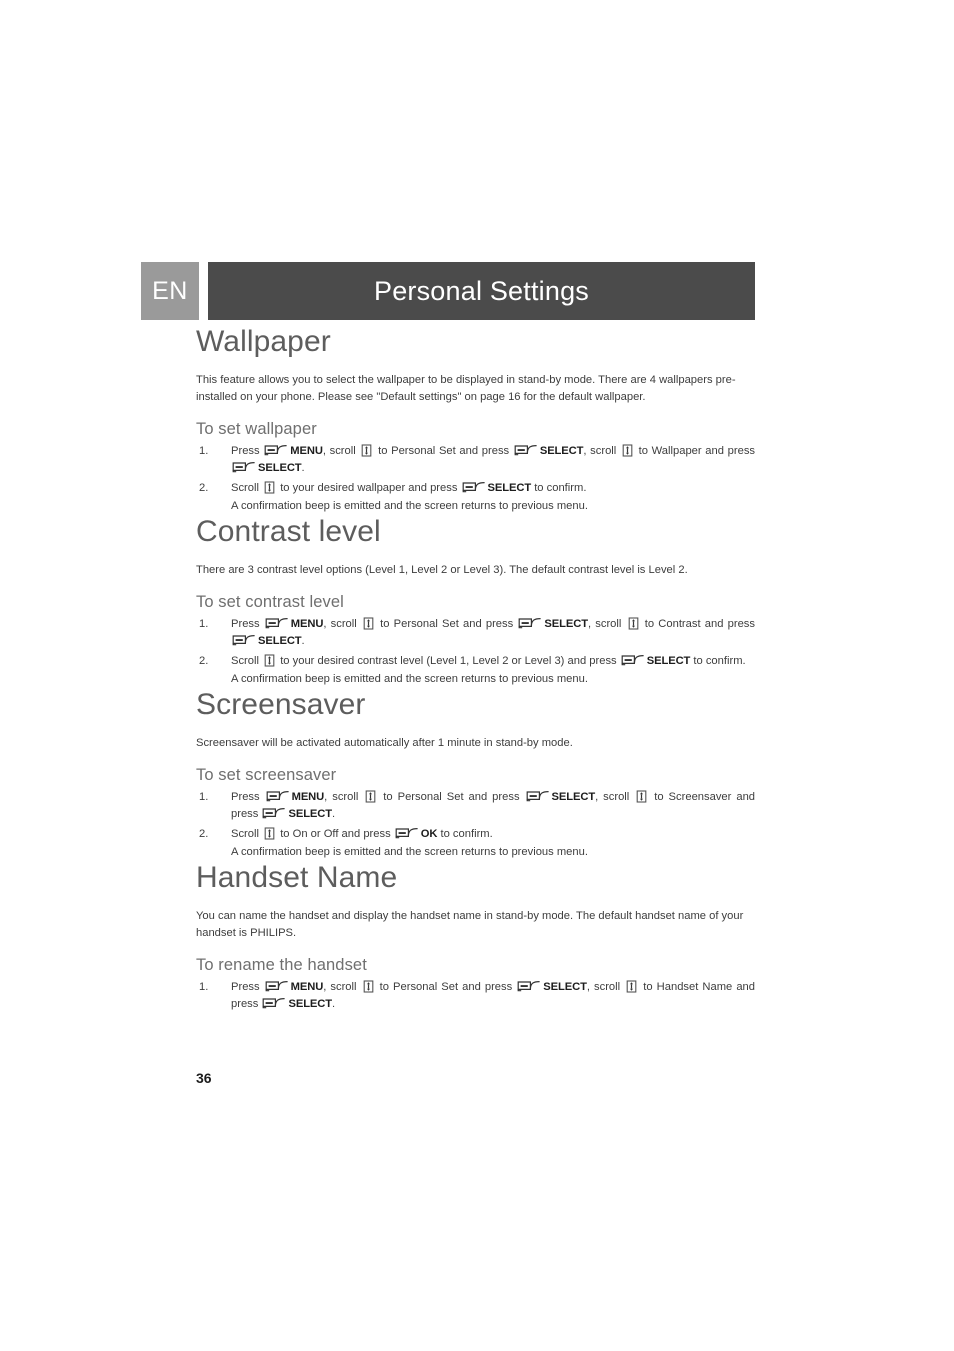 The image size is (954, 1351). Describe the element at coordinates (204, 1078) in the screenshot. I see `page-number: 36` at that location.